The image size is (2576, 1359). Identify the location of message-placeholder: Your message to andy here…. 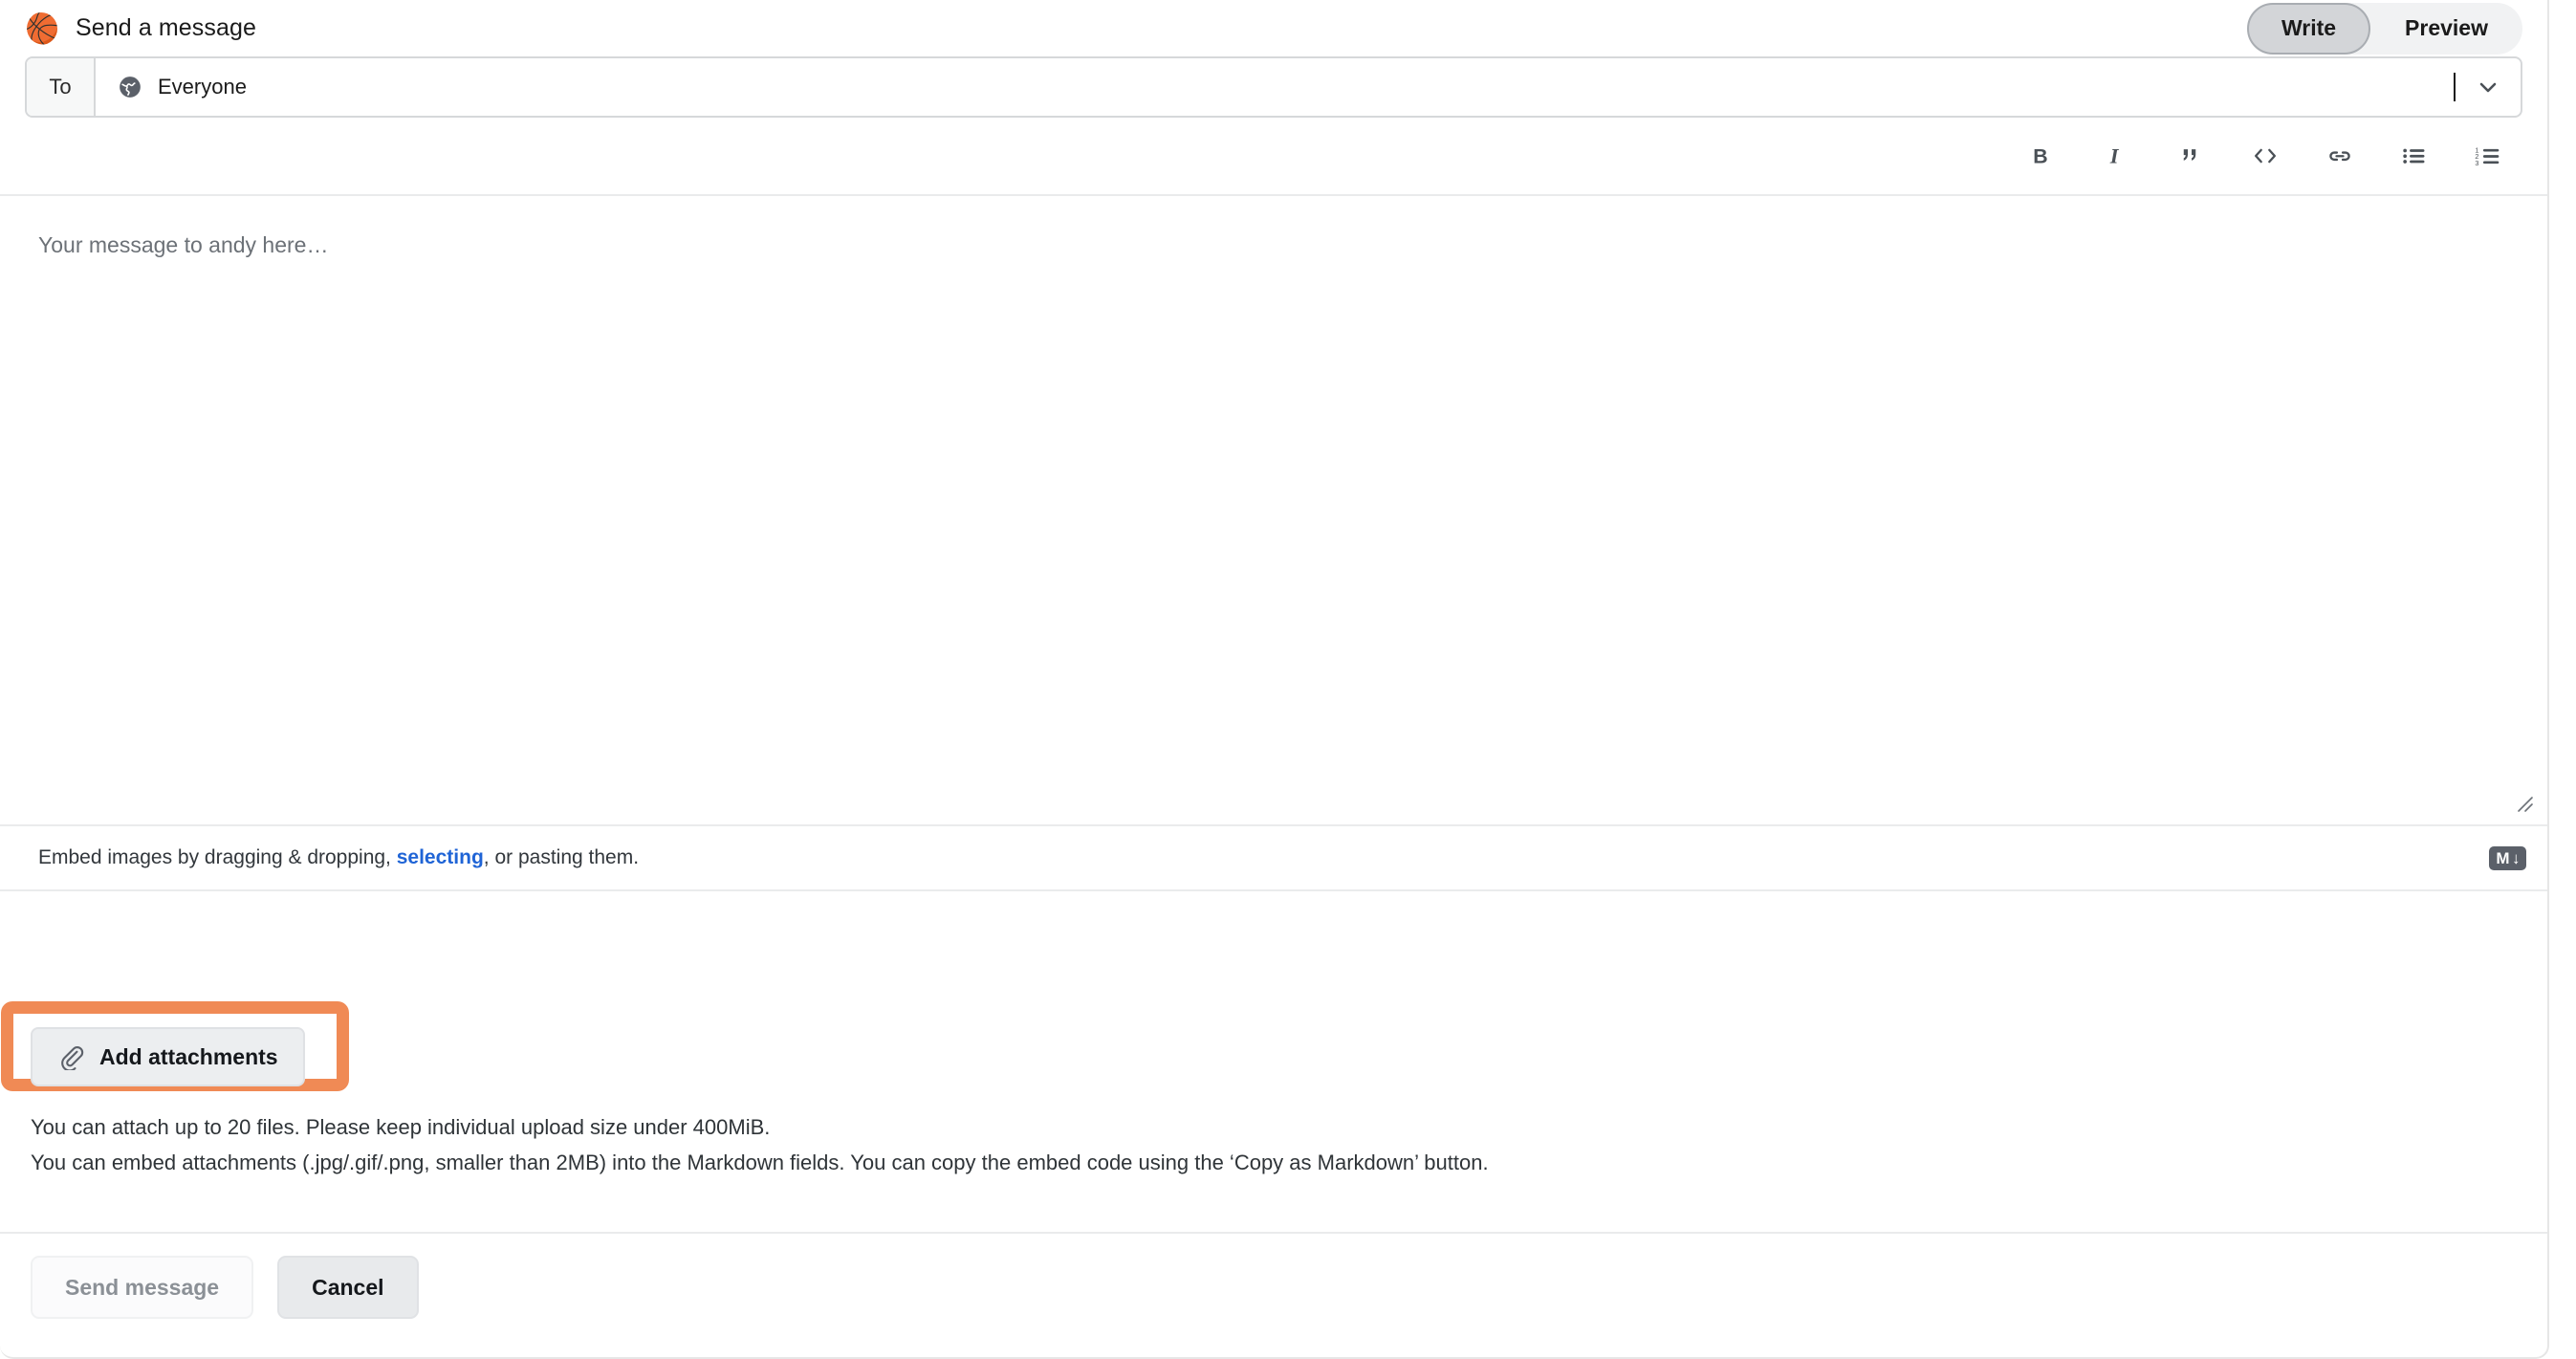
(183, 244).